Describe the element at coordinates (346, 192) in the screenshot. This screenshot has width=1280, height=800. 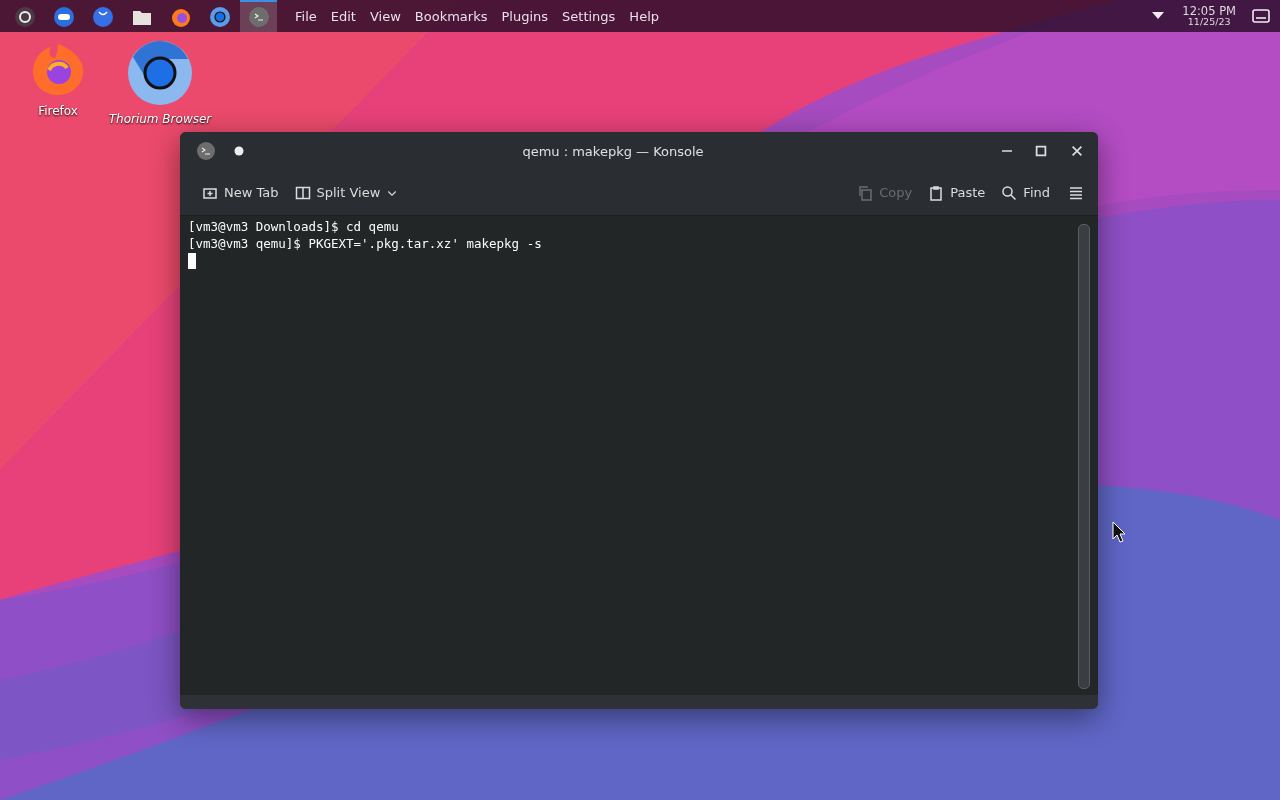
I see `toolbar-button: Split View` at that location.